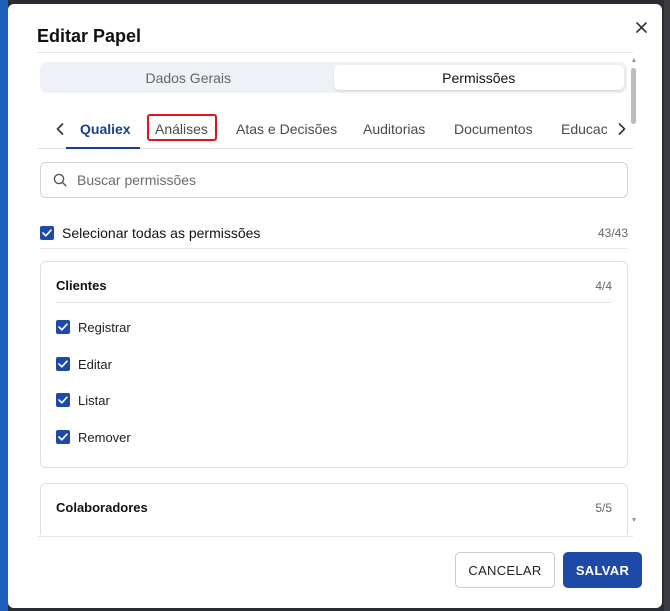 This screenshot has height=611, width=670. I want to click on permission-item-listar: Listar, so click(206, 401).